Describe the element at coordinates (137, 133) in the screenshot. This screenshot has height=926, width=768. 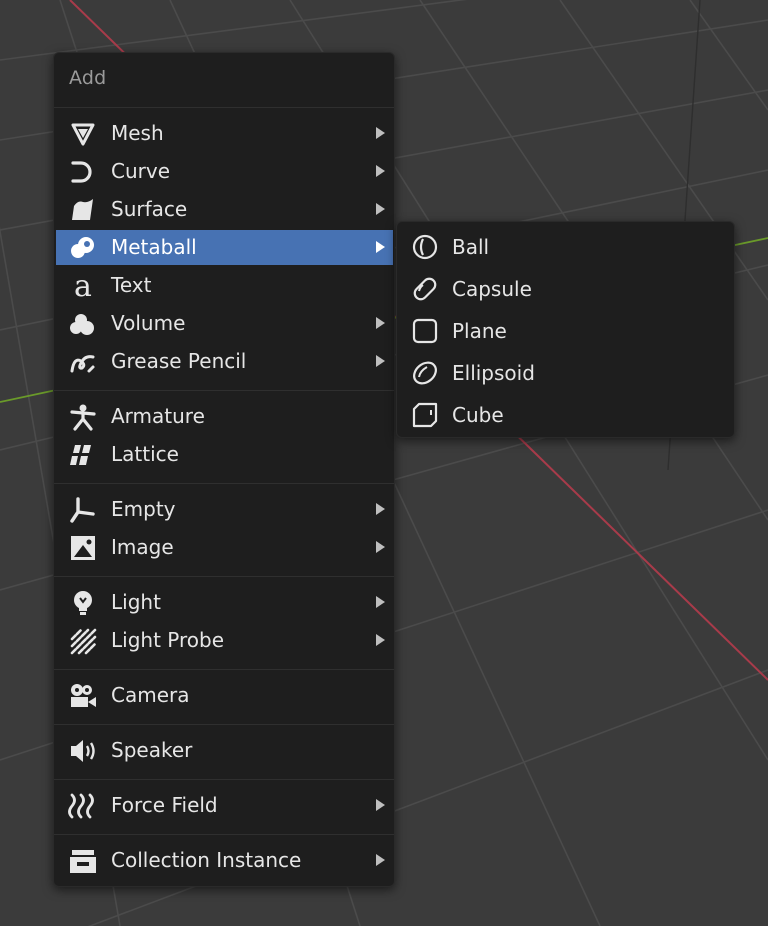
I see `menu-item-label: Mesh` at that location.